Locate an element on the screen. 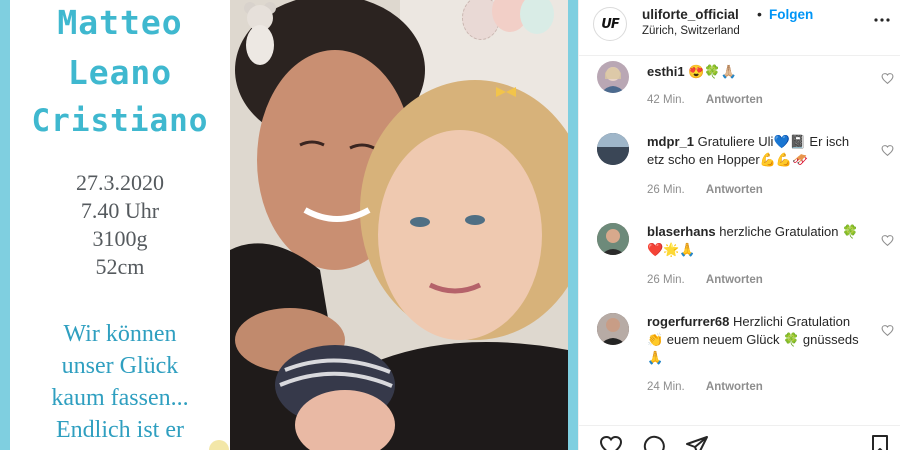 The width and height of the screenshot is (900, 450). message-line-1: Wir können is located at coordinates (120, 334).